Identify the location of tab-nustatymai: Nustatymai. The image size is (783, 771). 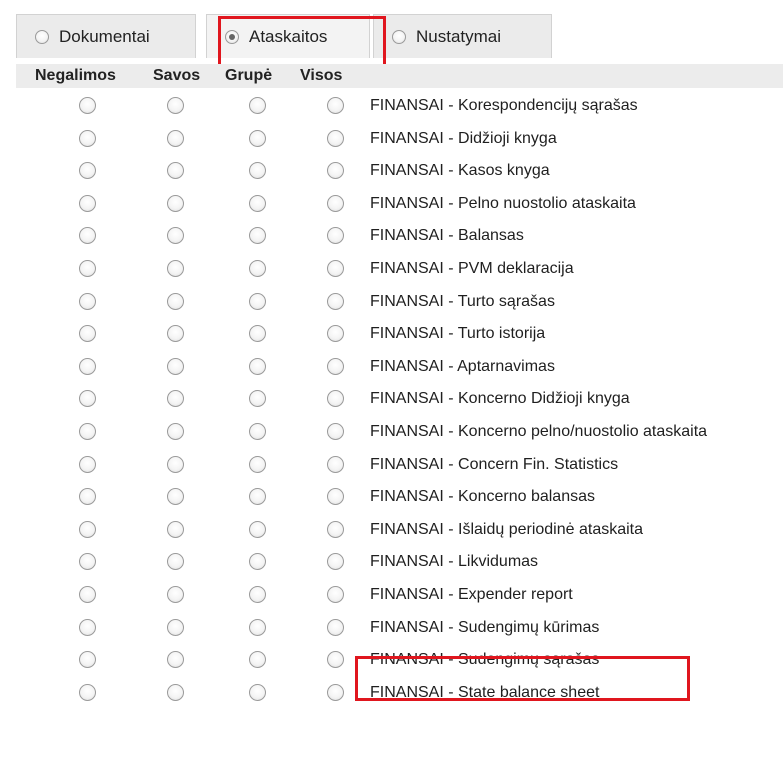
(462, 36).